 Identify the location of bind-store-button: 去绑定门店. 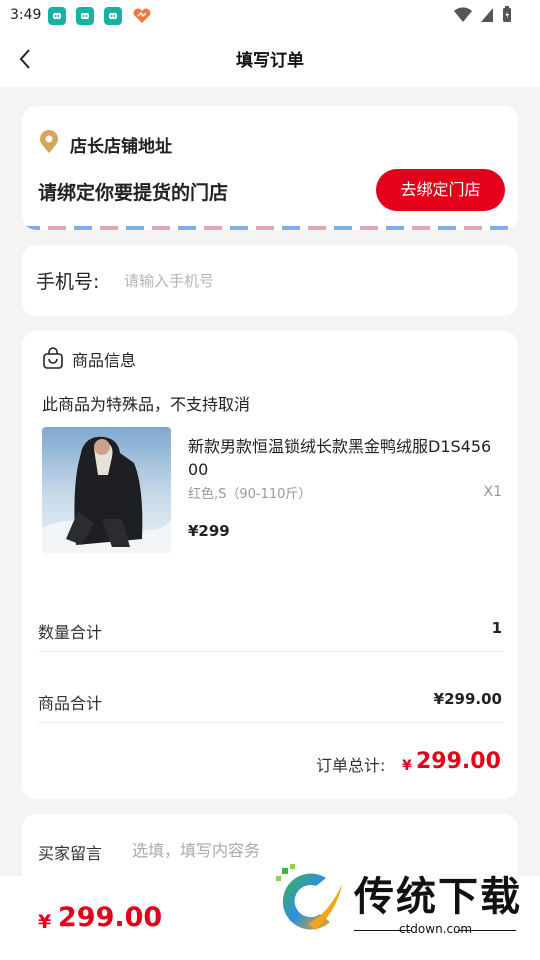
(440, 190).